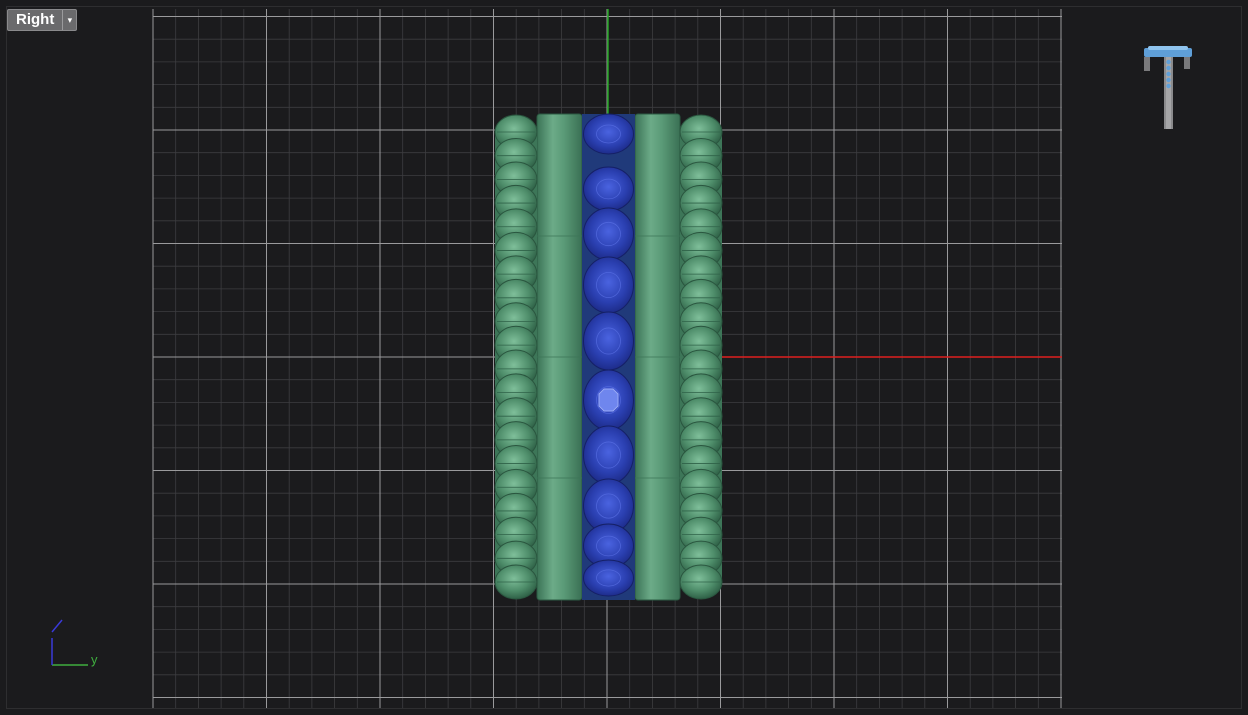 This screenshot has height=715, width=1248. I want to click on axis-label-y: y, so click(94, 659).